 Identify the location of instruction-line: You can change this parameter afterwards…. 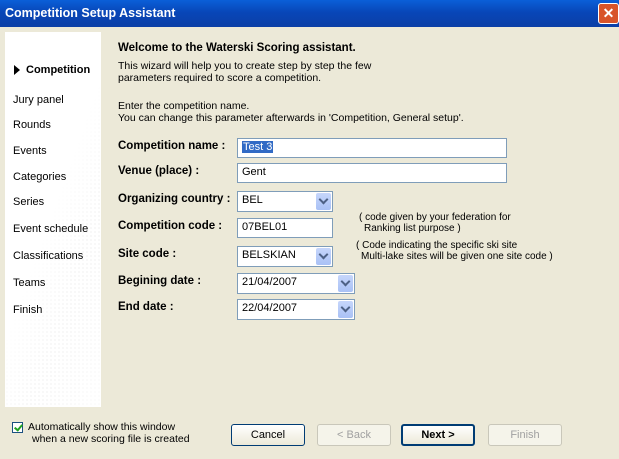
(291, 118).